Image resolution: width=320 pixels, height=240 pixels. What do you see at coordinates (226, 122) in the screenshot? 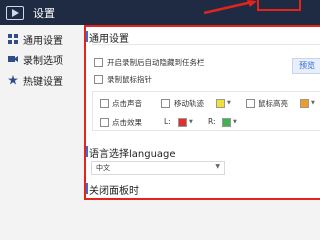
I see `right-color-swatch` at bounding box center [226, 122].